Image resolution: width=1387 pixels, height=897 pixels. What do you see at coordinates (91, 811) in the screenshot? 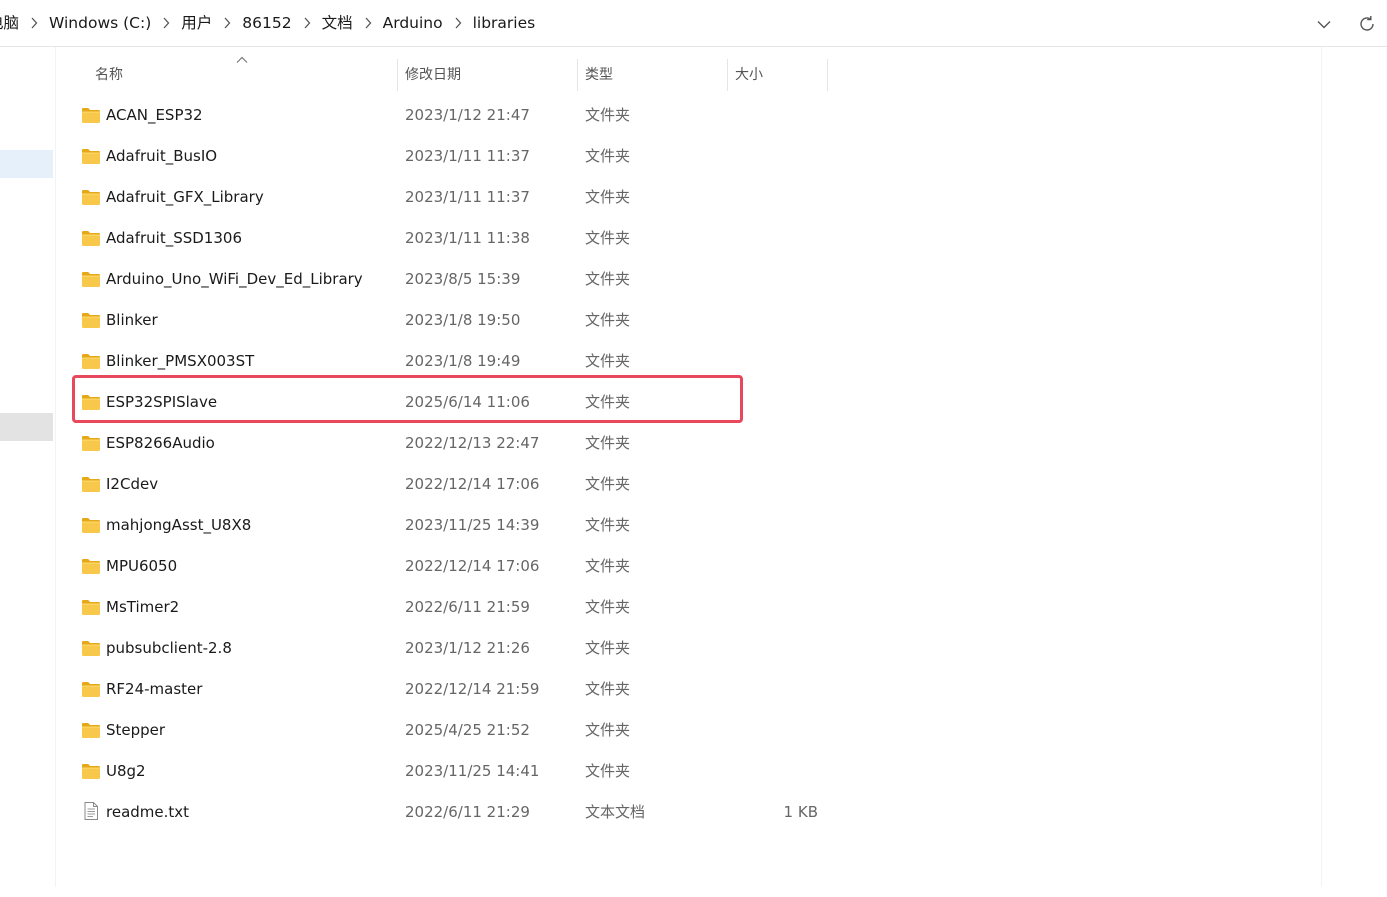
I see `text-file-icon` at bounding box center [91, 811].